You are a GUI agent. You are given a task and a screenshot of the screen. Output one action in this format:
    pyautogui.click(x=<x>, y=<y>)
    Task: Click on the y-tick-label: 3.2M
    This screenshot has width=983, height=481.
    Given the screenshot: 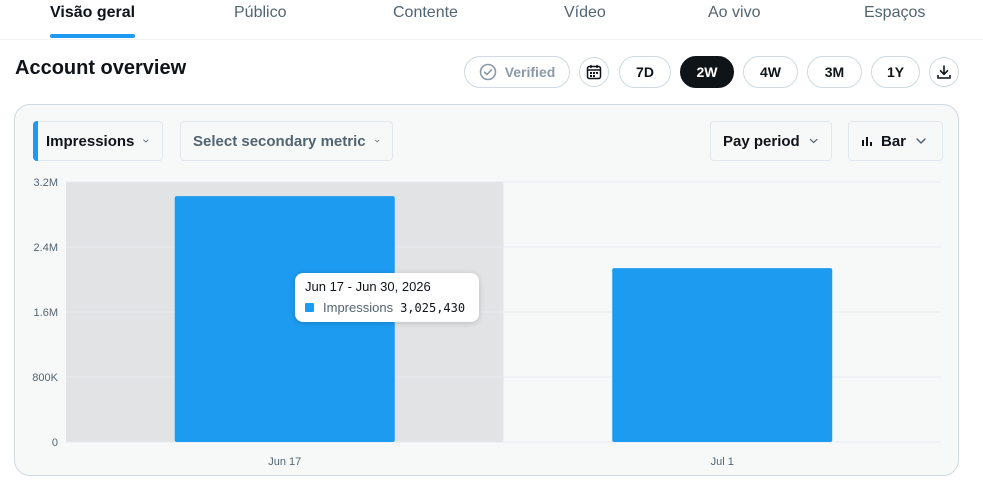 What is the action you would take?
    pyautogui.click(x=46, y=183)
    